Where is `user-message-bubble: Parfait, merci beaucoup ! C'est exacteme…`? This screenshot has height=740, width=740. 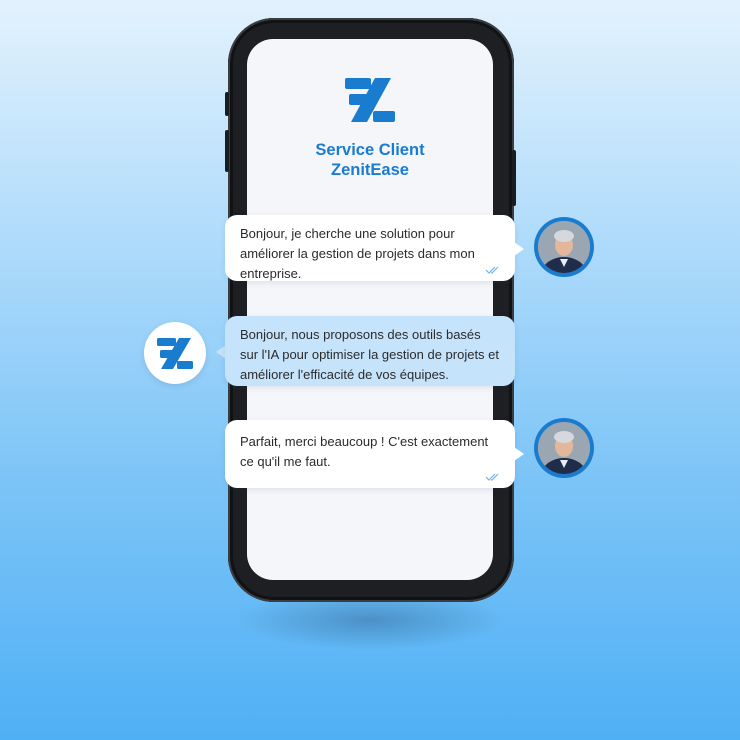
user-message-bubble: Parfait, merci beaucoup ! C'est exacteme… is located at coordinates (370, 454).